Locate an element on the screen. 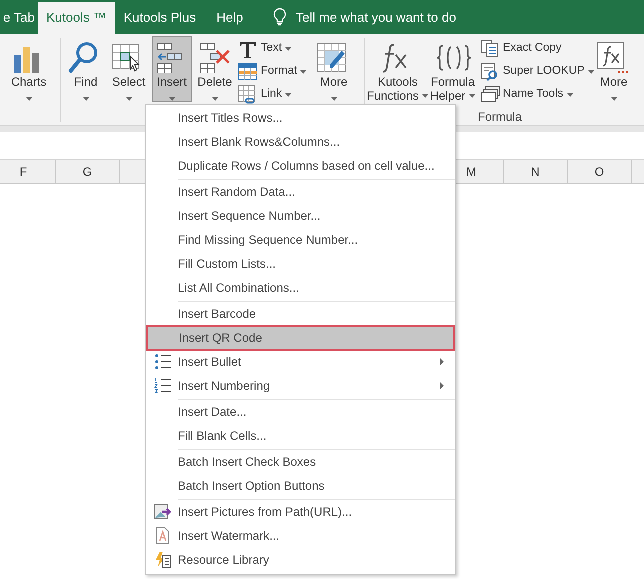  menu-item: Insert Numbering is located at coordinates (300, 386).